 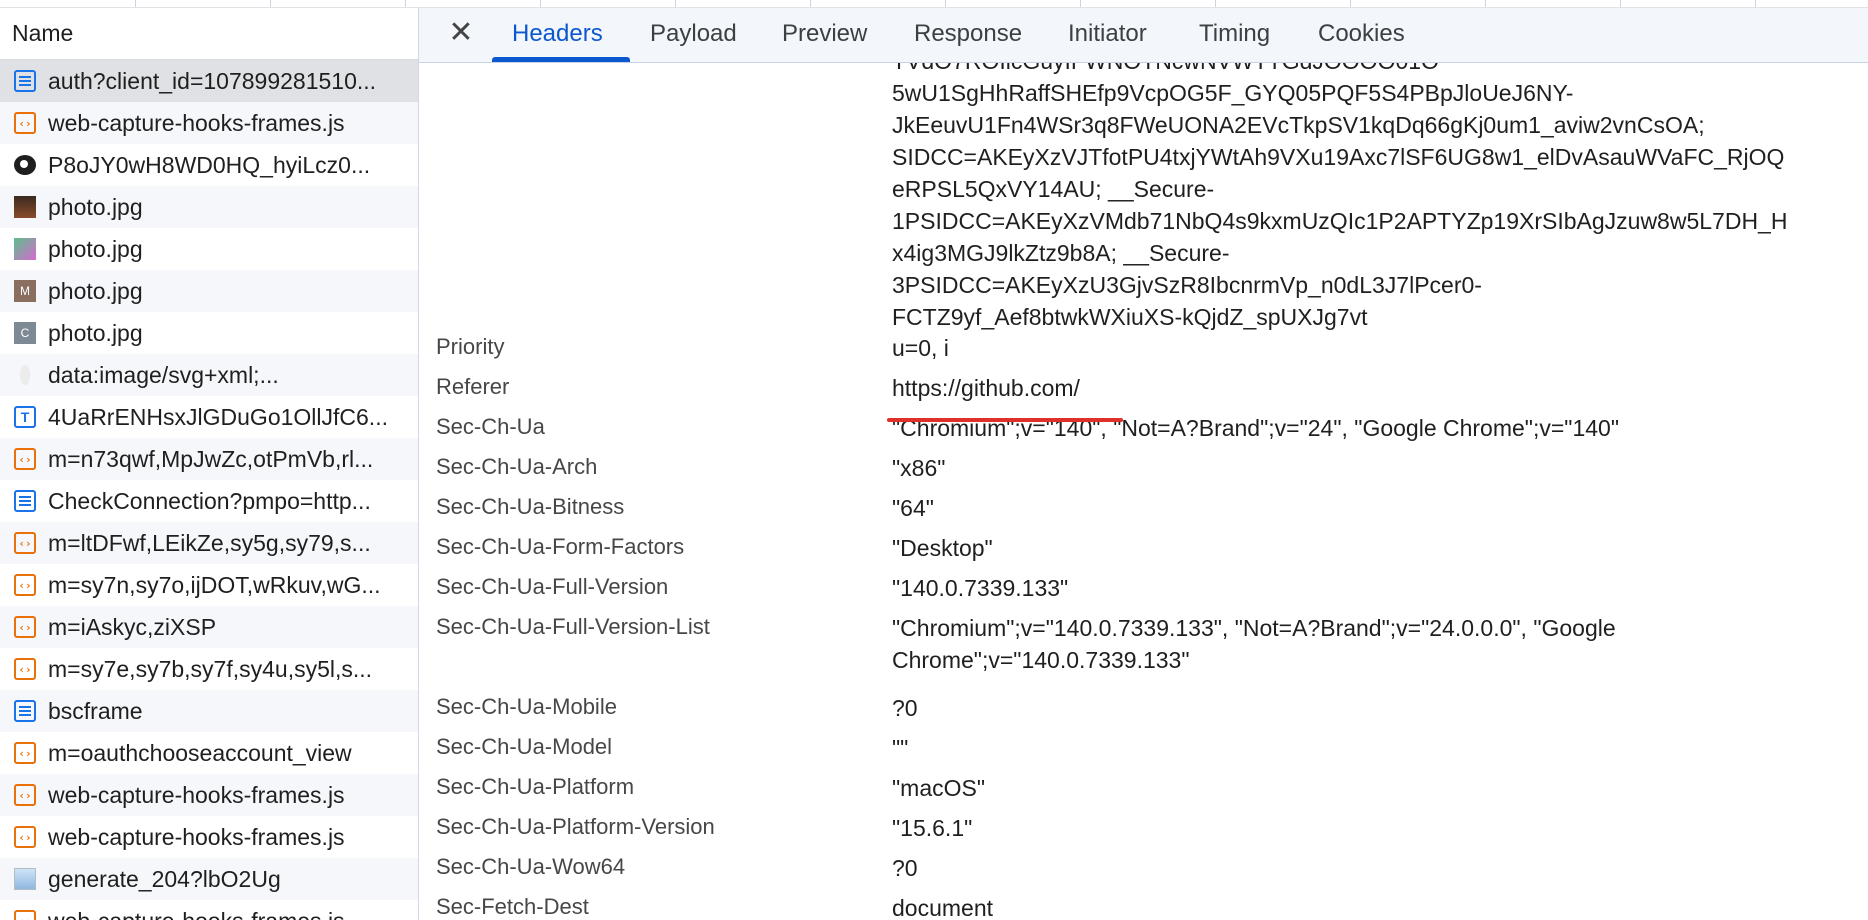 I want to click on header-name: Sec-Fetch-Dest, so click(x=512, y=906).